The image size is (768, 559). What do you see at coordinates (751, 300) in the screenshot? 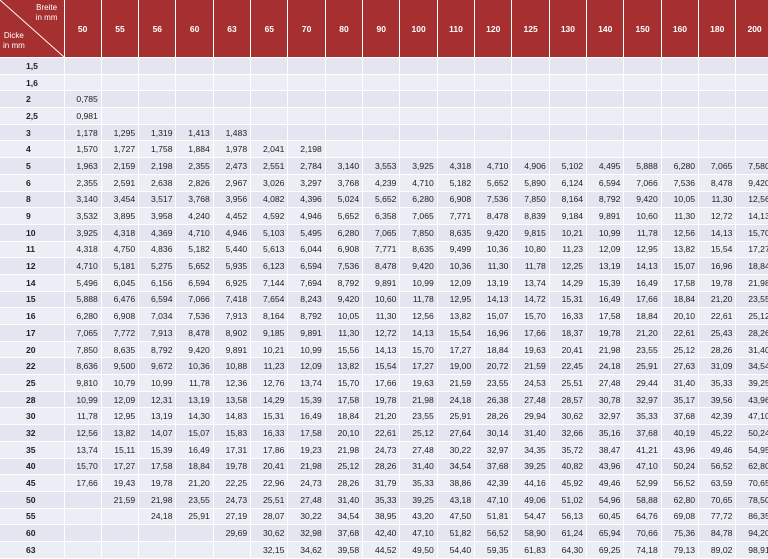
I see `weight-cell: 23,55` at bounding box center [751, 300].